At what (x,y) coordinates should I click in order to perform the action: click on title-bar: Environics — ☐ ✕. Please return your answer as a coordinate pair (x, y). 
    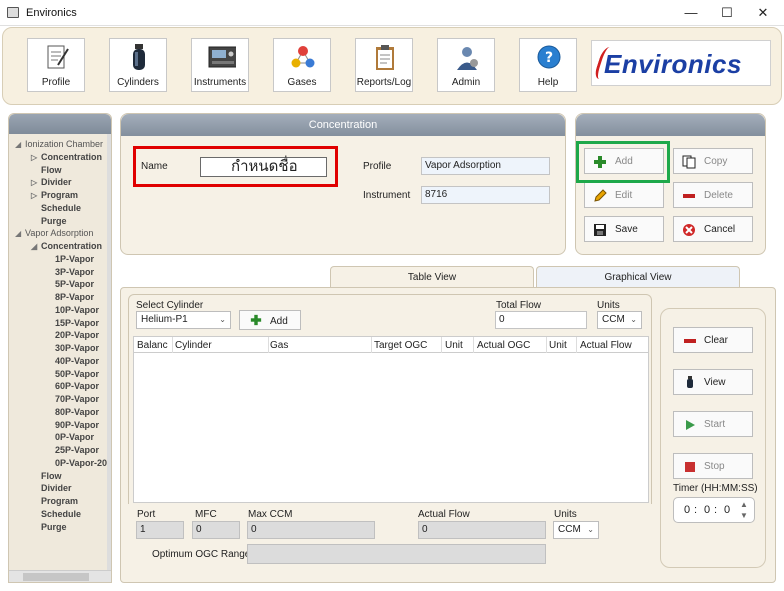
    Looking at the image, I should click on (392, 13).